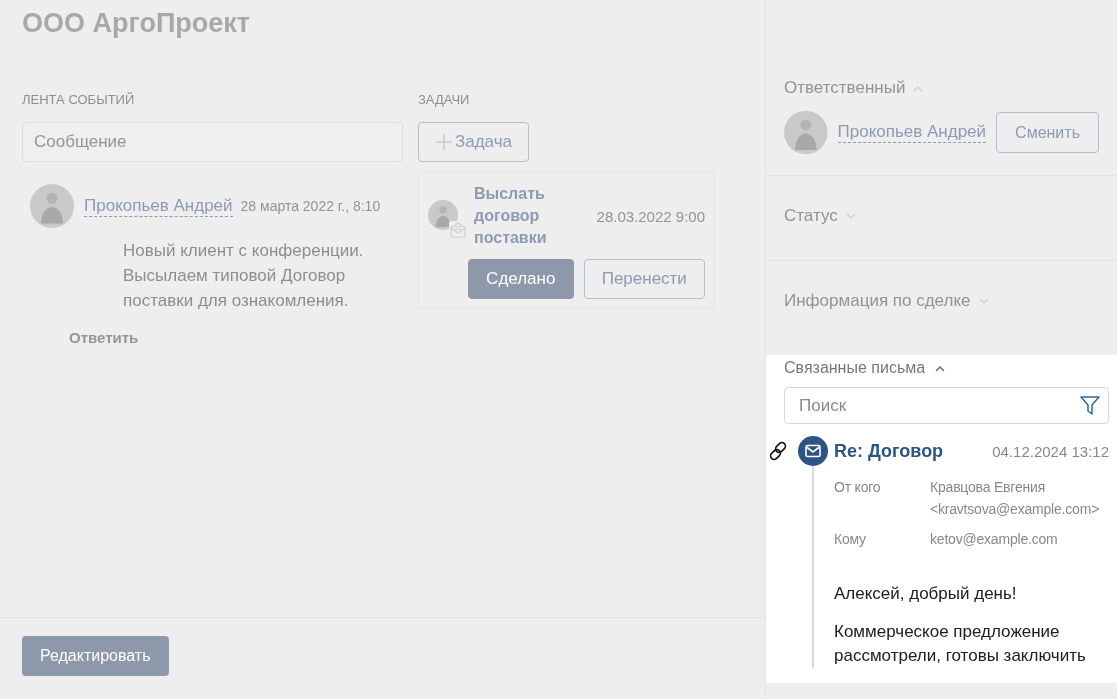 The height and width of the screenshot is (699, 1117). I want to click on field-label: Кому, so click(850, 539).